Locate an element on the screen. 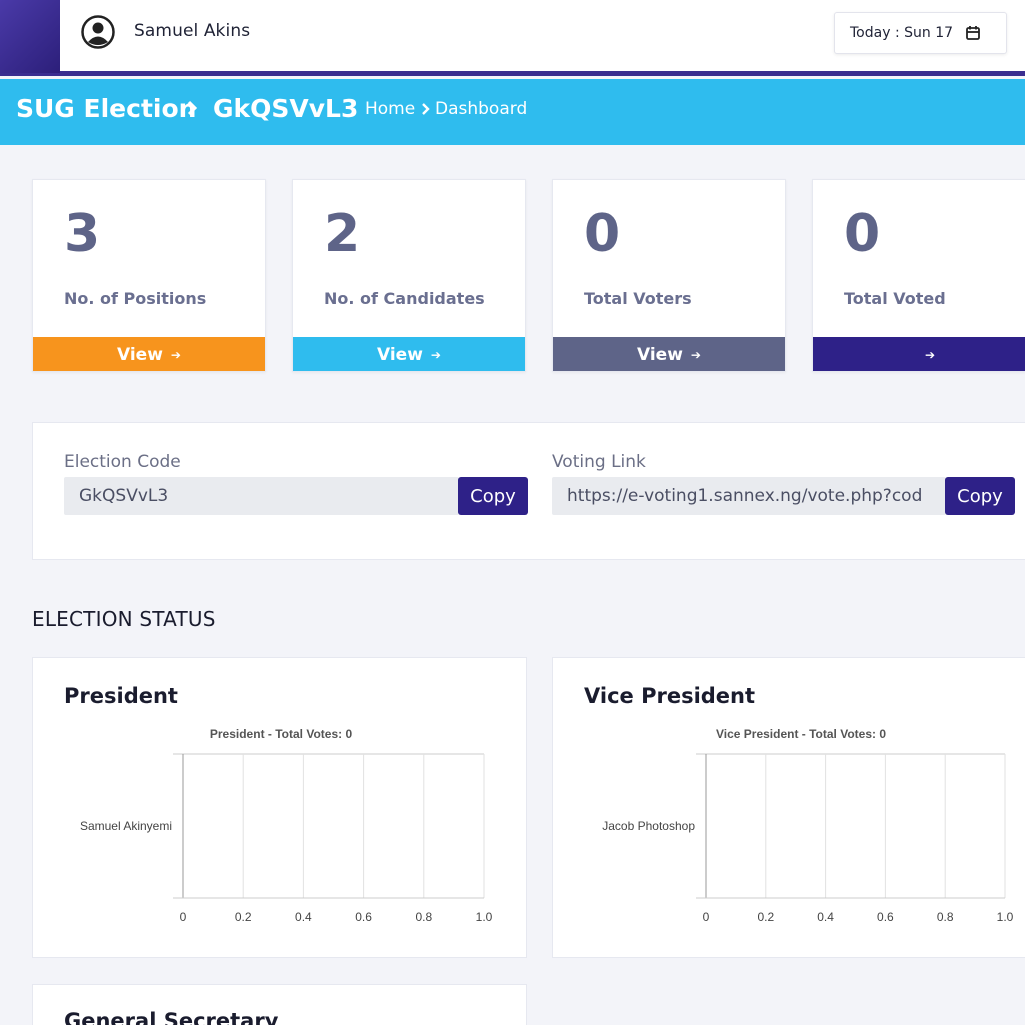 This screenshot has height=1025, width=1025. sidebar-toggle is located at coordinates (30, 36).